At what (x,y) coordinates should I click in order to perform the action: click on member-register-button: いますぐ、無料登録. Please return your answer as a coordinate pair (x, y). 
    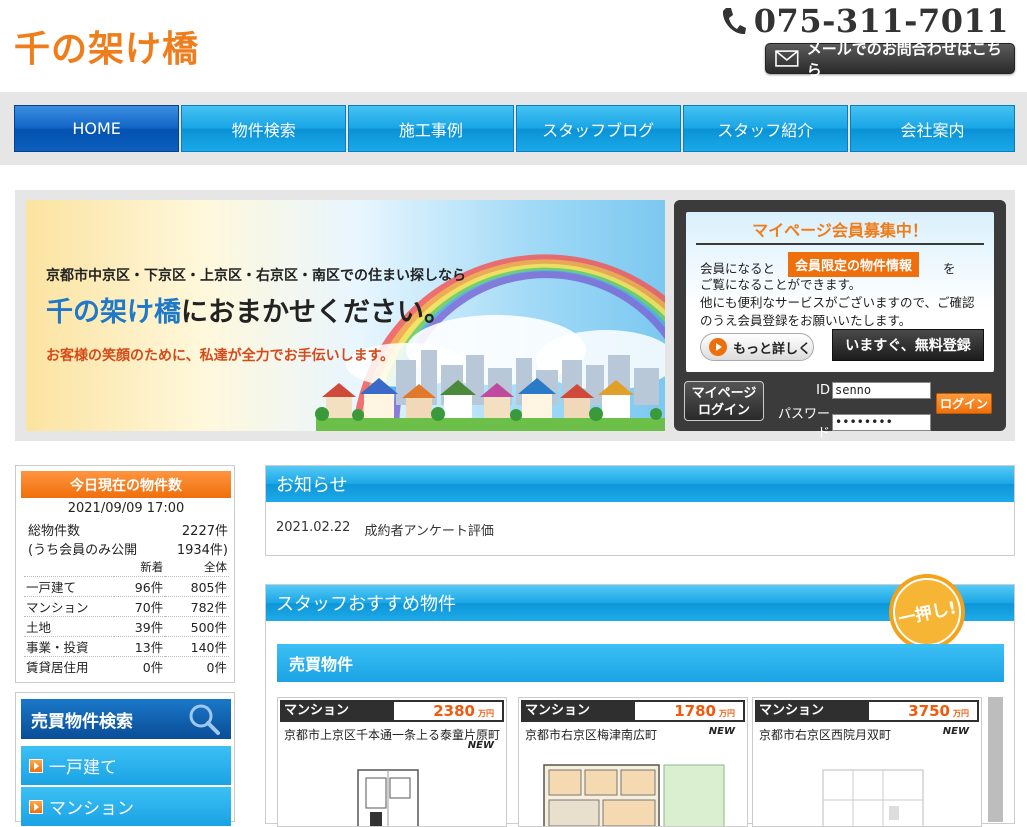
    Looking at the image, I should click on (908, 345).